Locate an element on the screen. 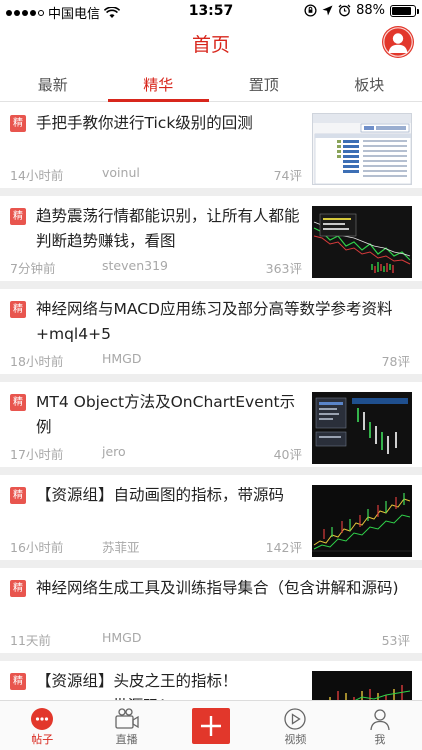 The height and width of the screenshot is (750, 422). plus-icon is located at coordinates (211, 726).